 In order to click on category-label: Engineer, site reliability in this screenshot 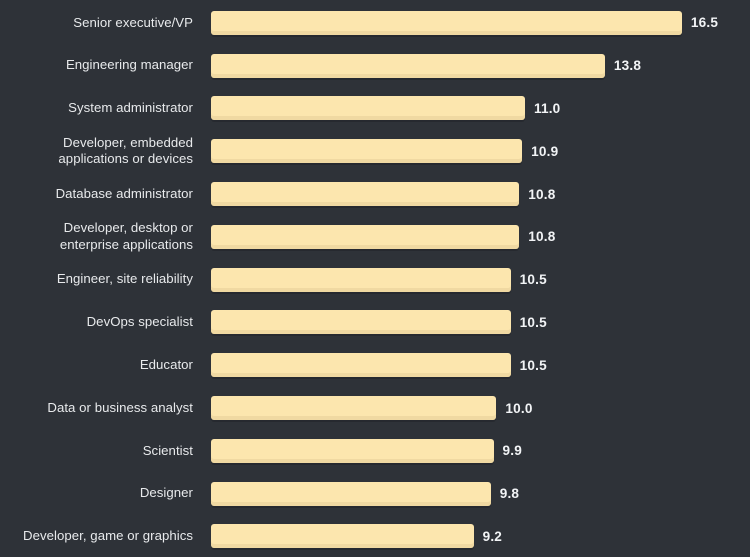, I will do `click(124, 279)`.